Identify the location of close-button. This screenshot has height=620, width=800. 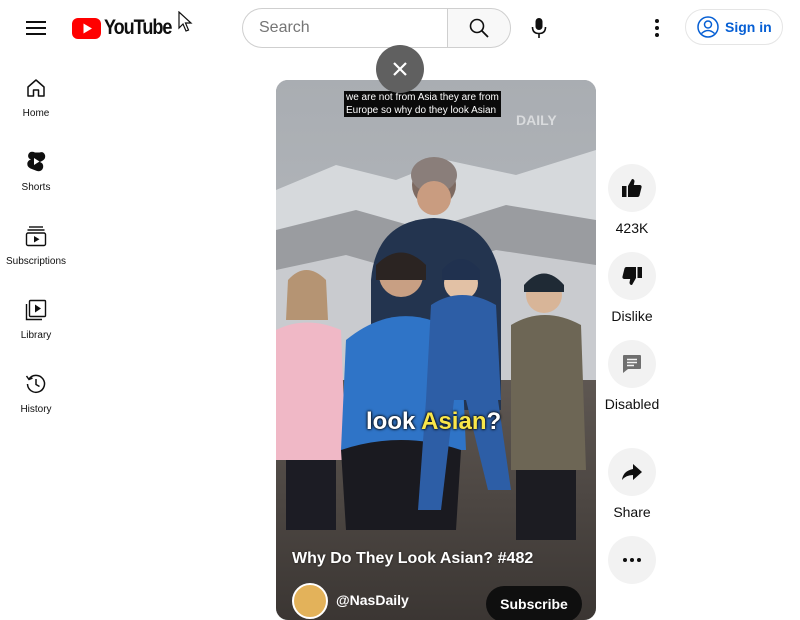
(400, 69).